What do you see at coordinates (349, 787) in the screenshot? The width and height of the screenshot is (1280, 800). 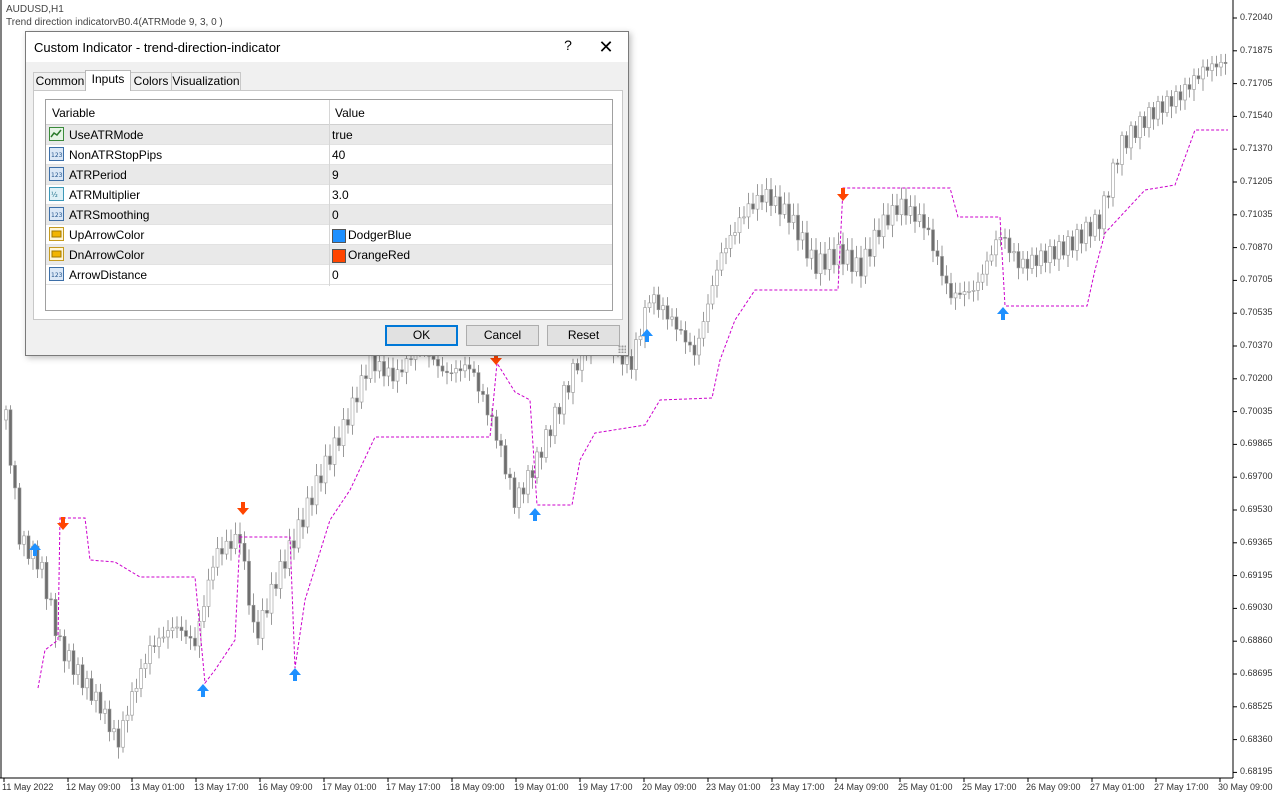 I see `time-tick-label: 17 May 01:00` at bounding box center [349, 787].